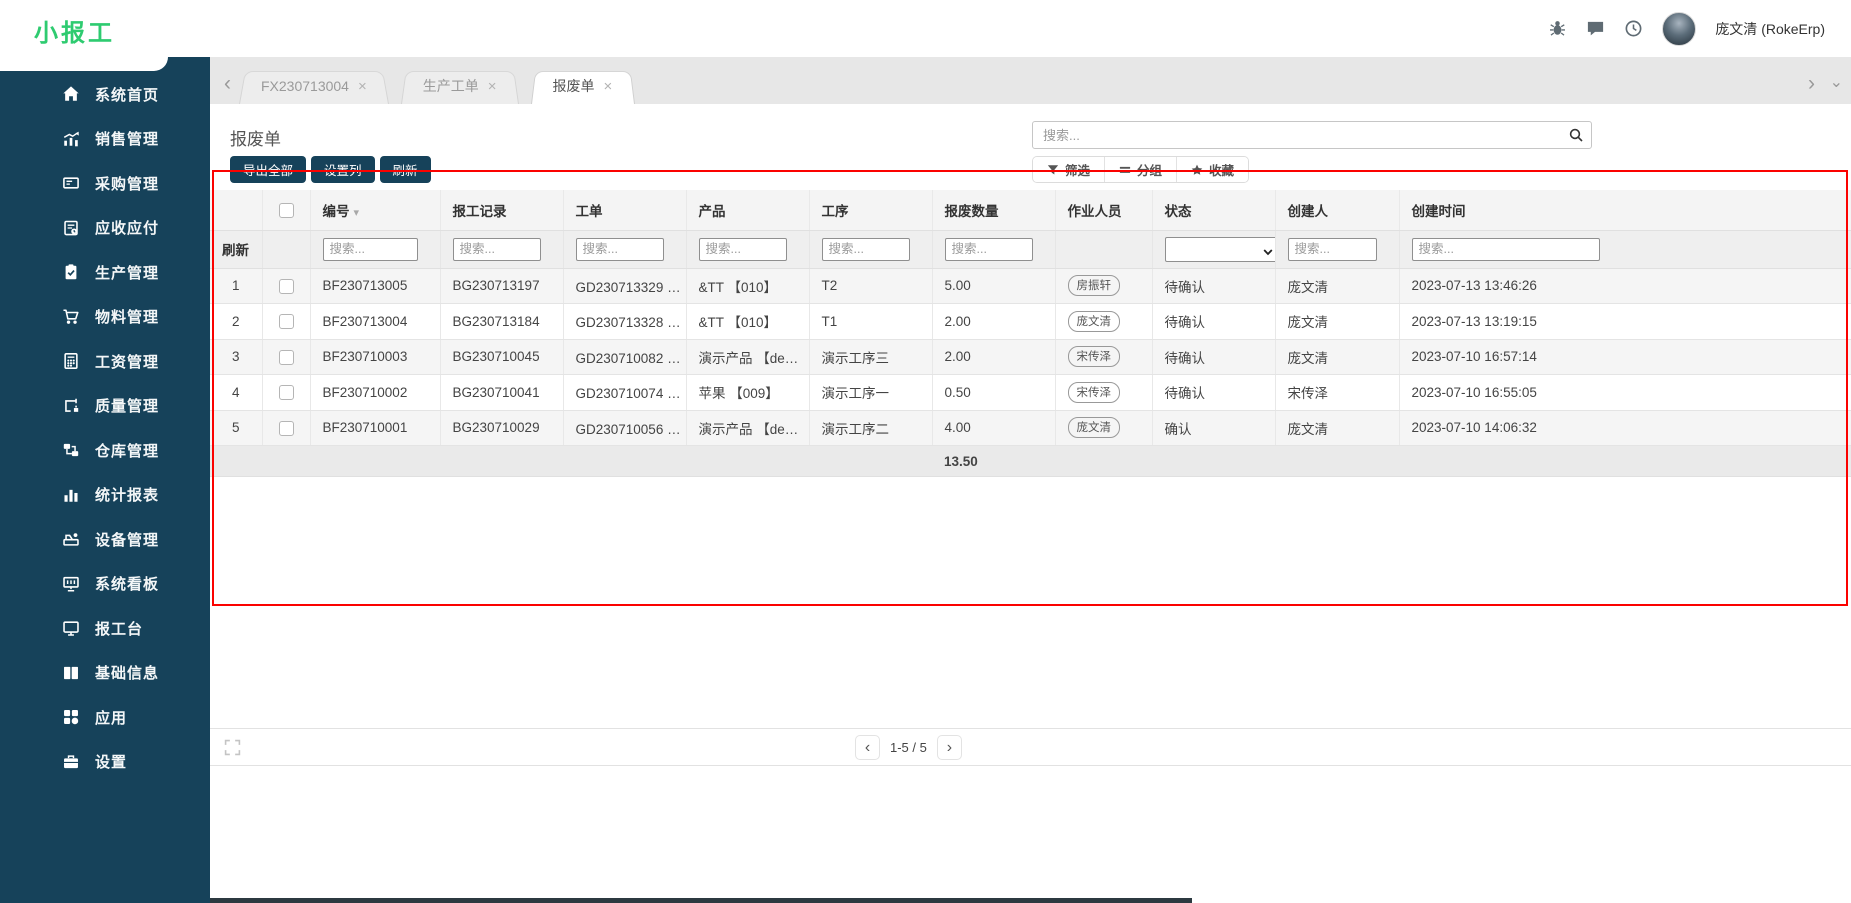  I want to click on search-icon, so click(1576, 135).